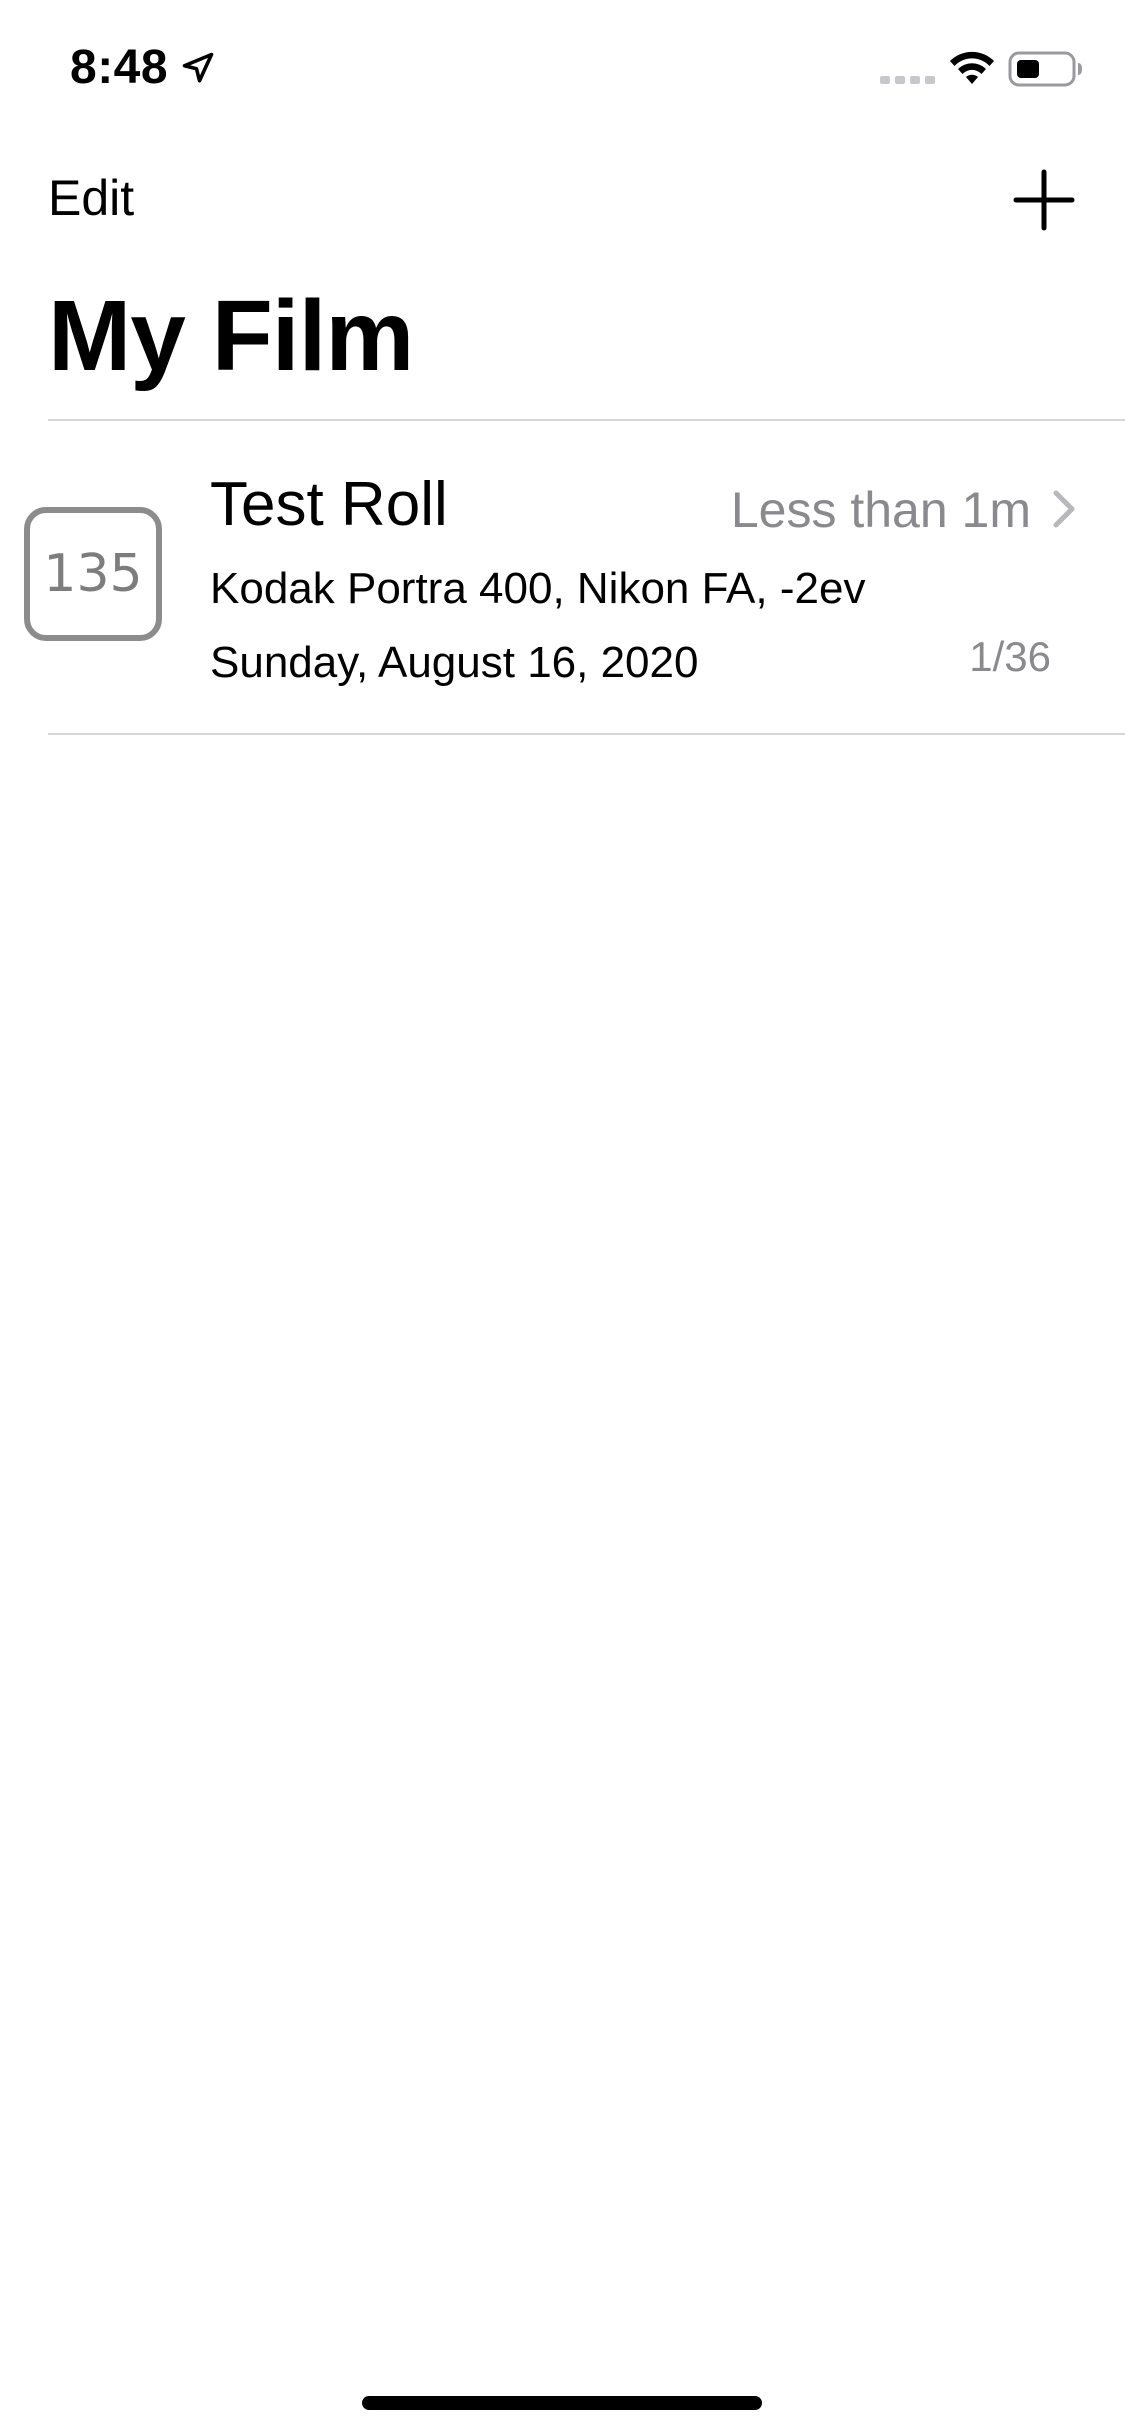  Describe the element at coordinates (562, 2403) in the screenshot. I see `home-indicator` at that location.